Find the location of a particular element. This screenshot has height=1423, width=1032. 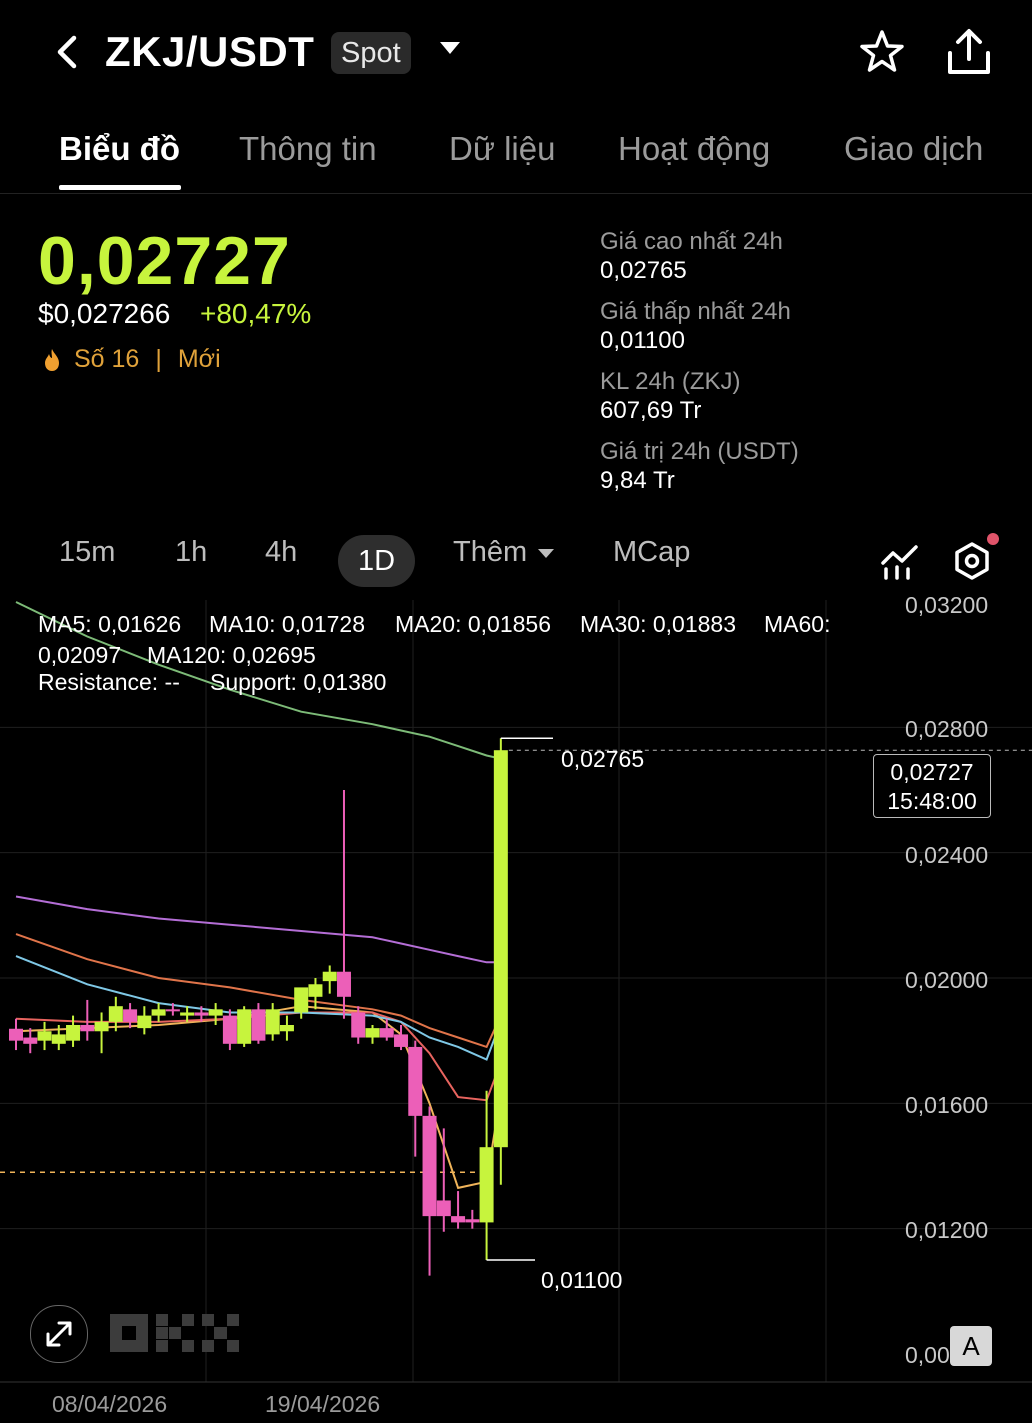

ma5-label: MA5: 0,01626 is located at coordinates (110, 624).